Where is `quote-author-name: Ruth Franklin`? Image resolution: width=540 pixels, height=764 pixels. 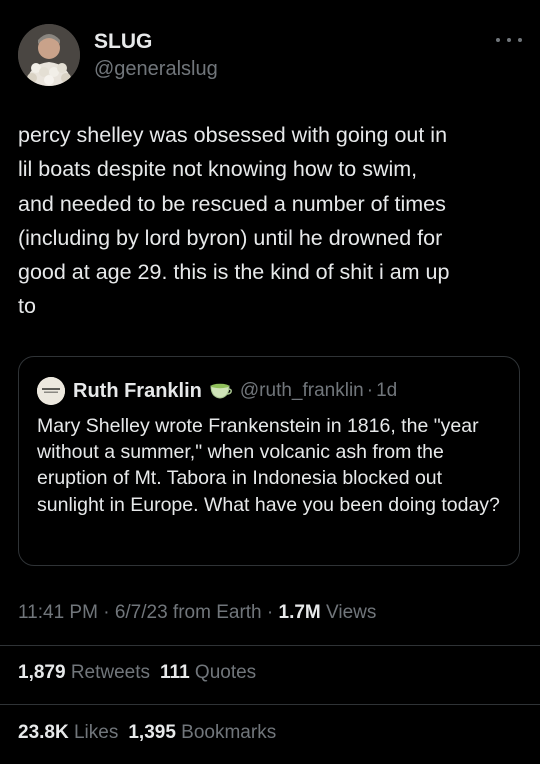 quote-author-name: Ruth Franklin is located at coordinates (137, 391).